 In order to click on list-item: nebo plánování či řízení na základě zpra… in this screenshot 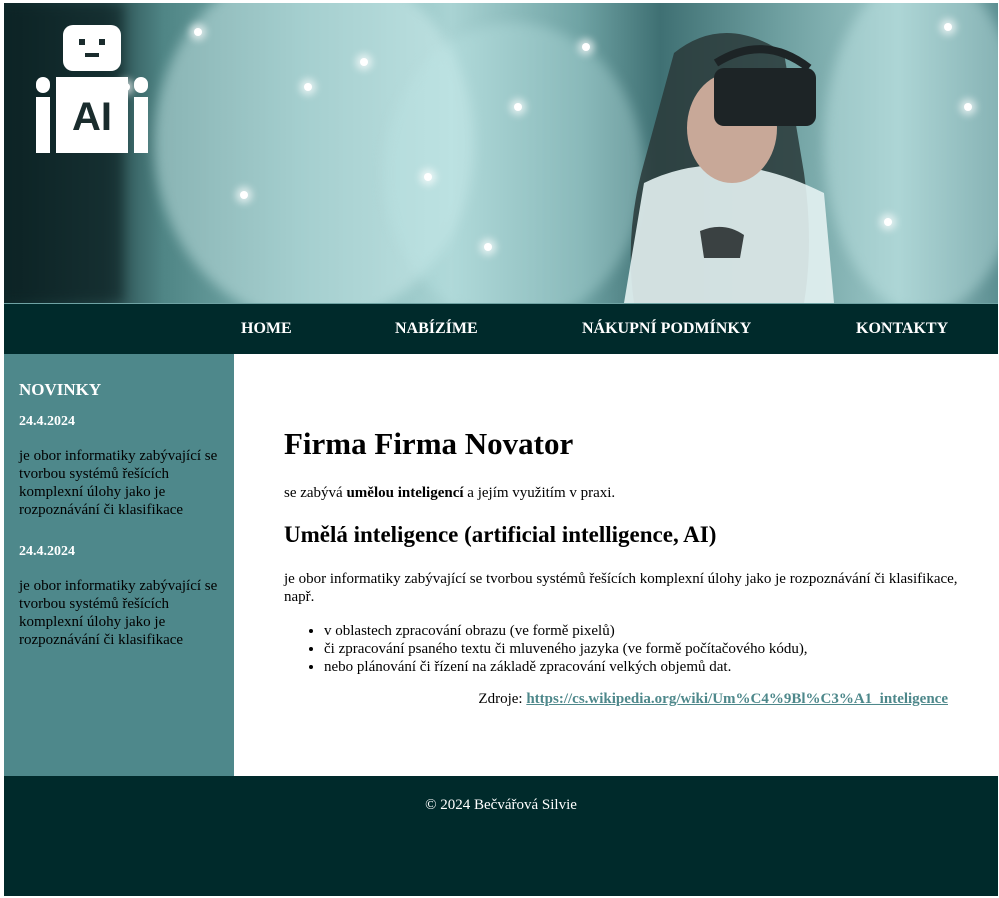, I will do `click(566, 667)`.